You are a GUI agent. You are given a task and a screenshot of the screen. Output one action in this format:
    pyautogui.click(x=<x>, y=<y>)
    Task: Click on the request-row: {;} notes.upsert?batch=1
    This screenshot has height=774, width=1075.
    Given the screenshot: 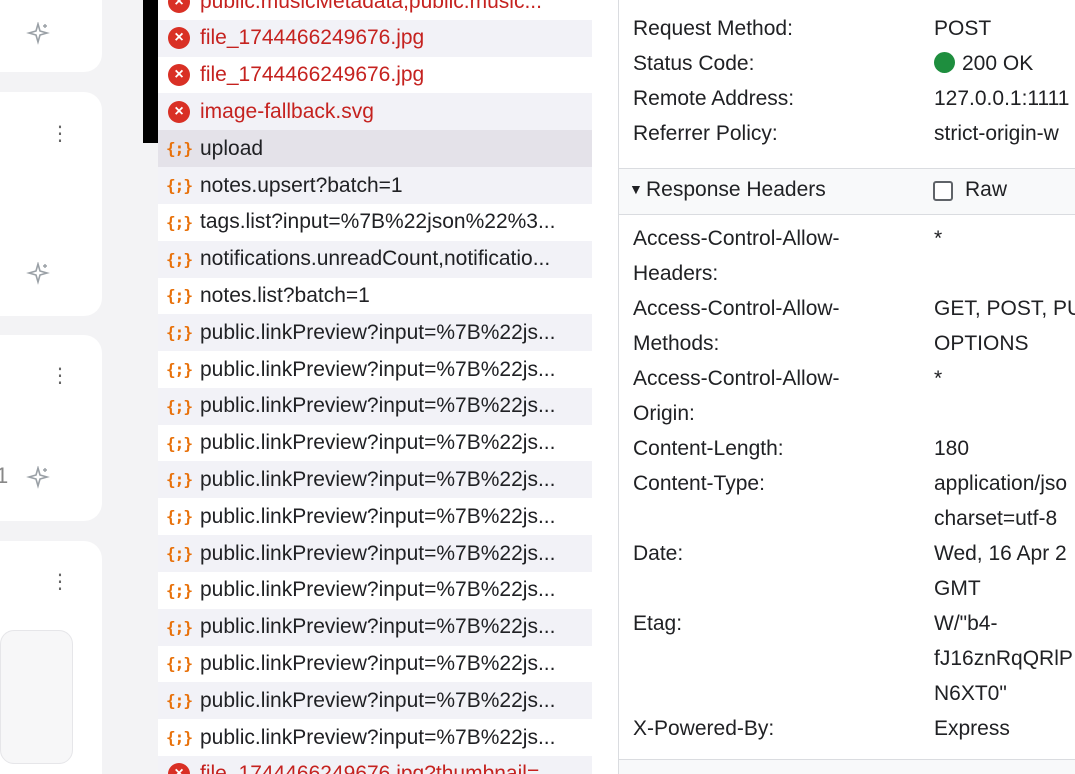 What is the action you would take?
    pyautogui.click(x=375, y=185)
    